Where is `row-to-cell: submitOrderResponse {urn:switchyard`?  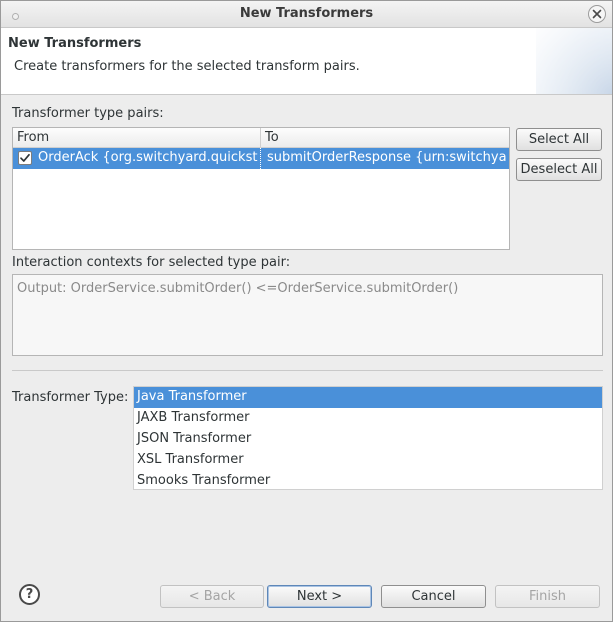 row-to-cell: submitOrderResponse {urn:switchyard is located at coordinates (387, 157).